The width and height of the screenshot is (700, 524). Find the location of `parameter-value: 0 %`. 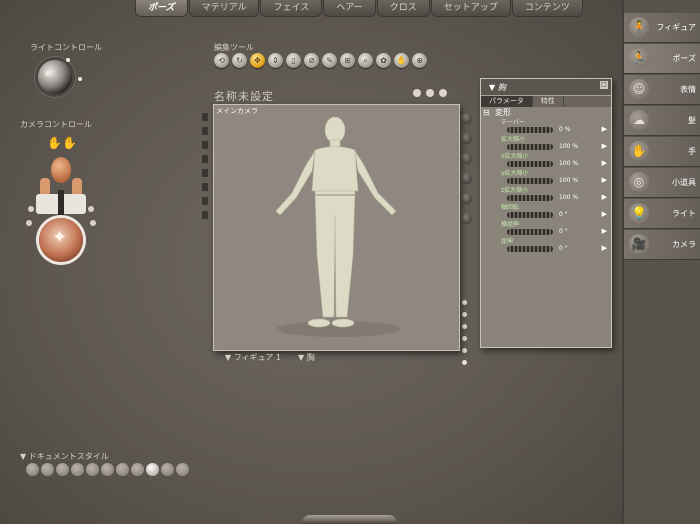

parameter-value: 0 % is located at coordinates (564, 129).